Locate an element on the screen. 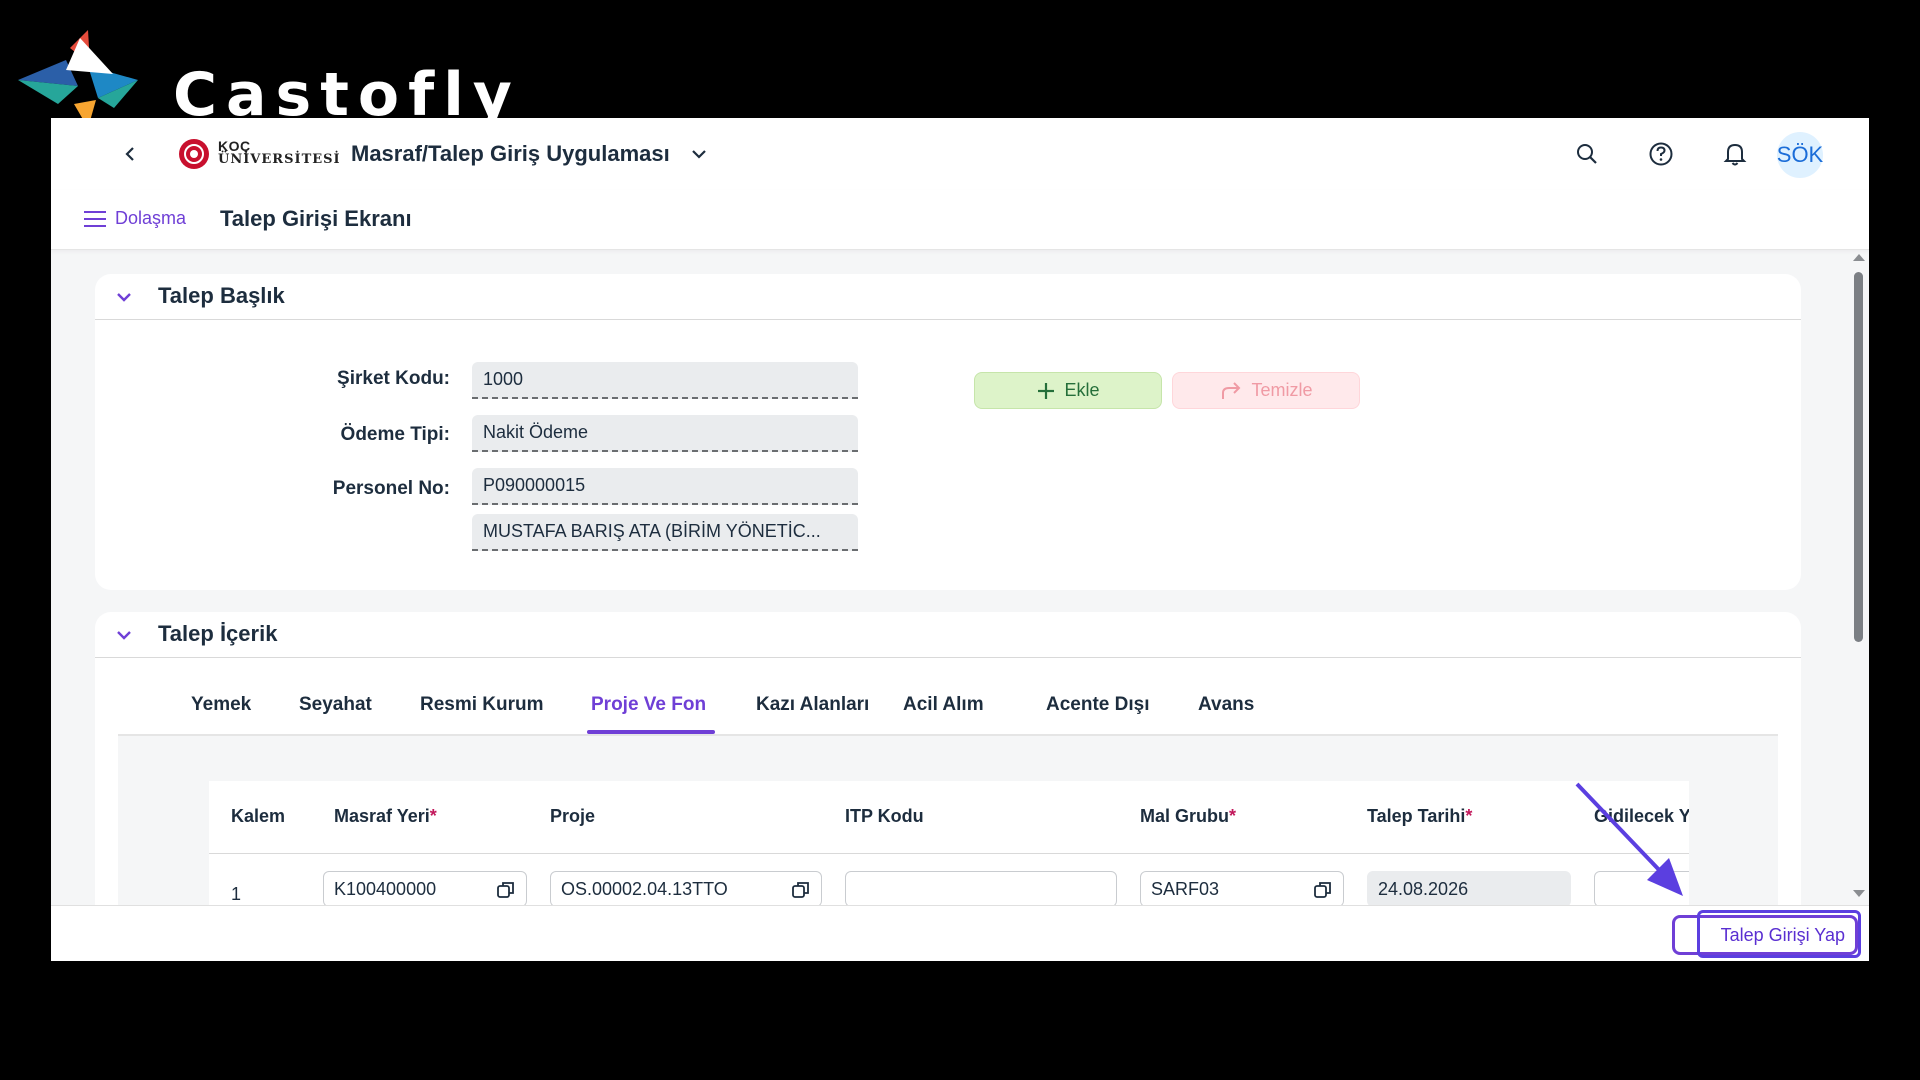 The height and width of the screenshot is (1080, 1920). column-header-masraf-yeri-text: Masraf Yeri is located at coordinates (382, 816).